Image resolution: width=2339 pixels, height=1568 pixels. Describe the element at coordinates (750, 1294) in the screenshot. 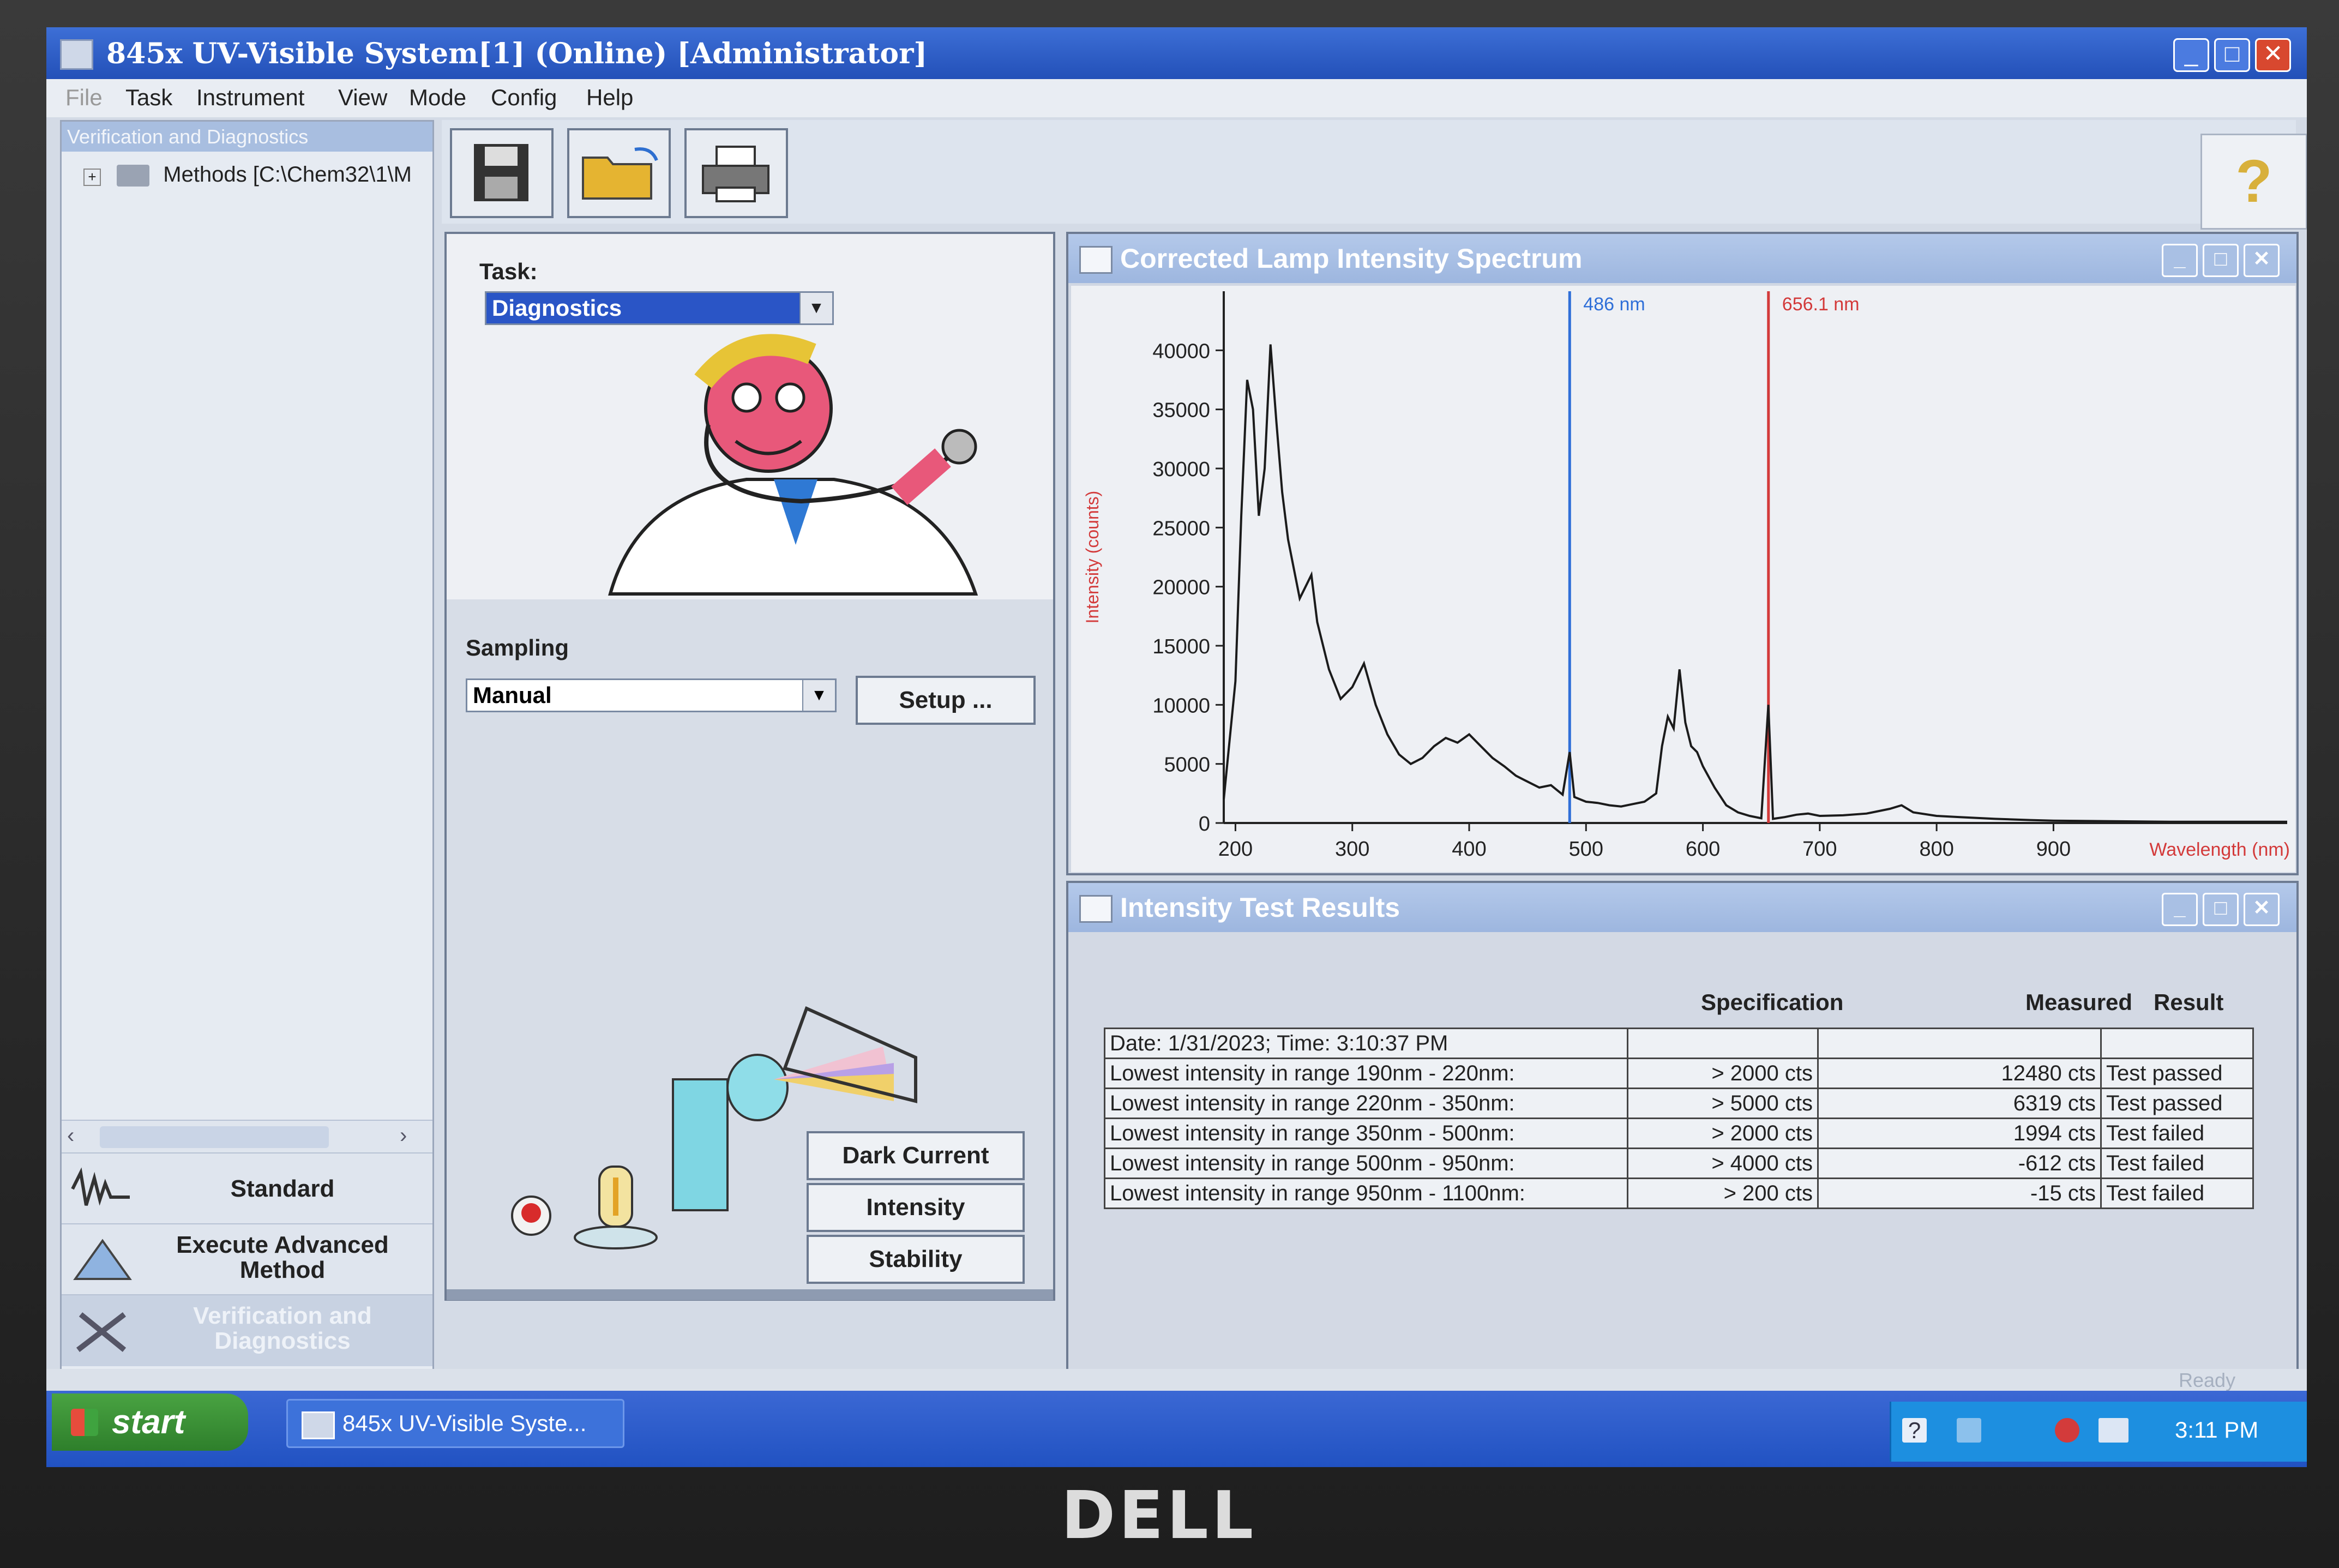

I see `status-strip` at that location.